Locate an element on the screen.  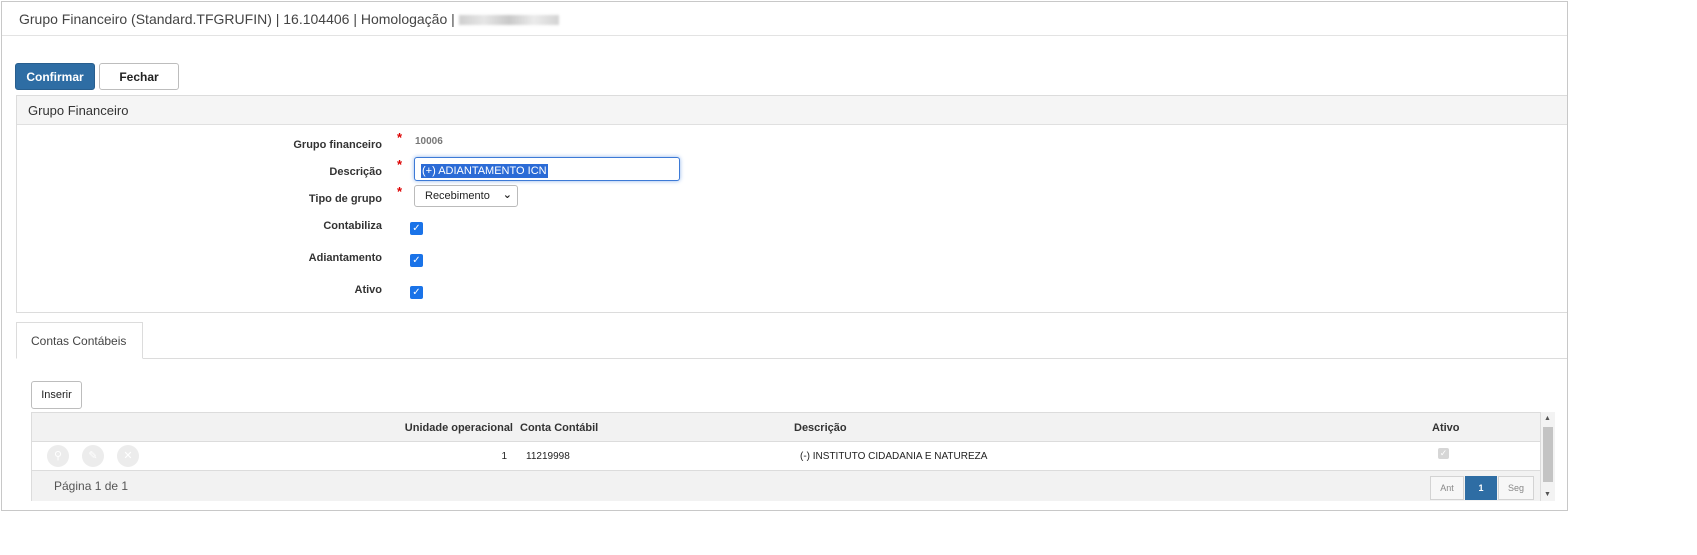
tipo-grupo-select: Recebimento ⌄ is located at coordinates (466, 196).